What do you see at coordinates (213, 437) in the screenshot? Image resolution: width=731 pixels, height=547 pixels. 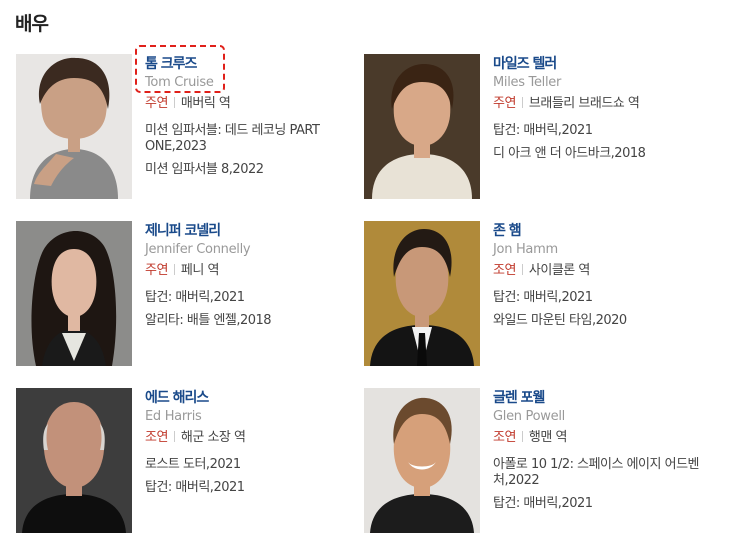 I see `role-name: 해군 소장 역` at bounding box center [213, 437].